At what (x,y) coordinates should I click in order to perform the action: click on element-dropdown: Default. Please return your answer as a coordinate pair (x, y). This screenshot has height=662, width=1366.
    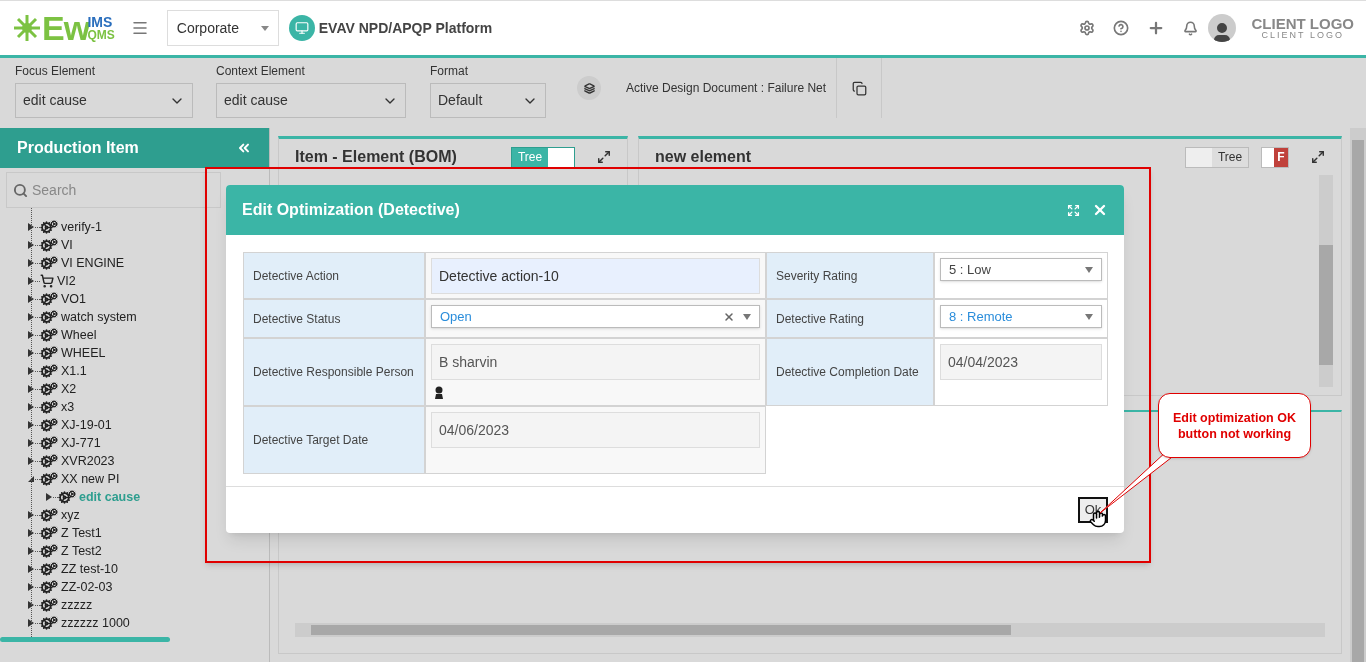
    Looking at the image, I should click on (488, 100).